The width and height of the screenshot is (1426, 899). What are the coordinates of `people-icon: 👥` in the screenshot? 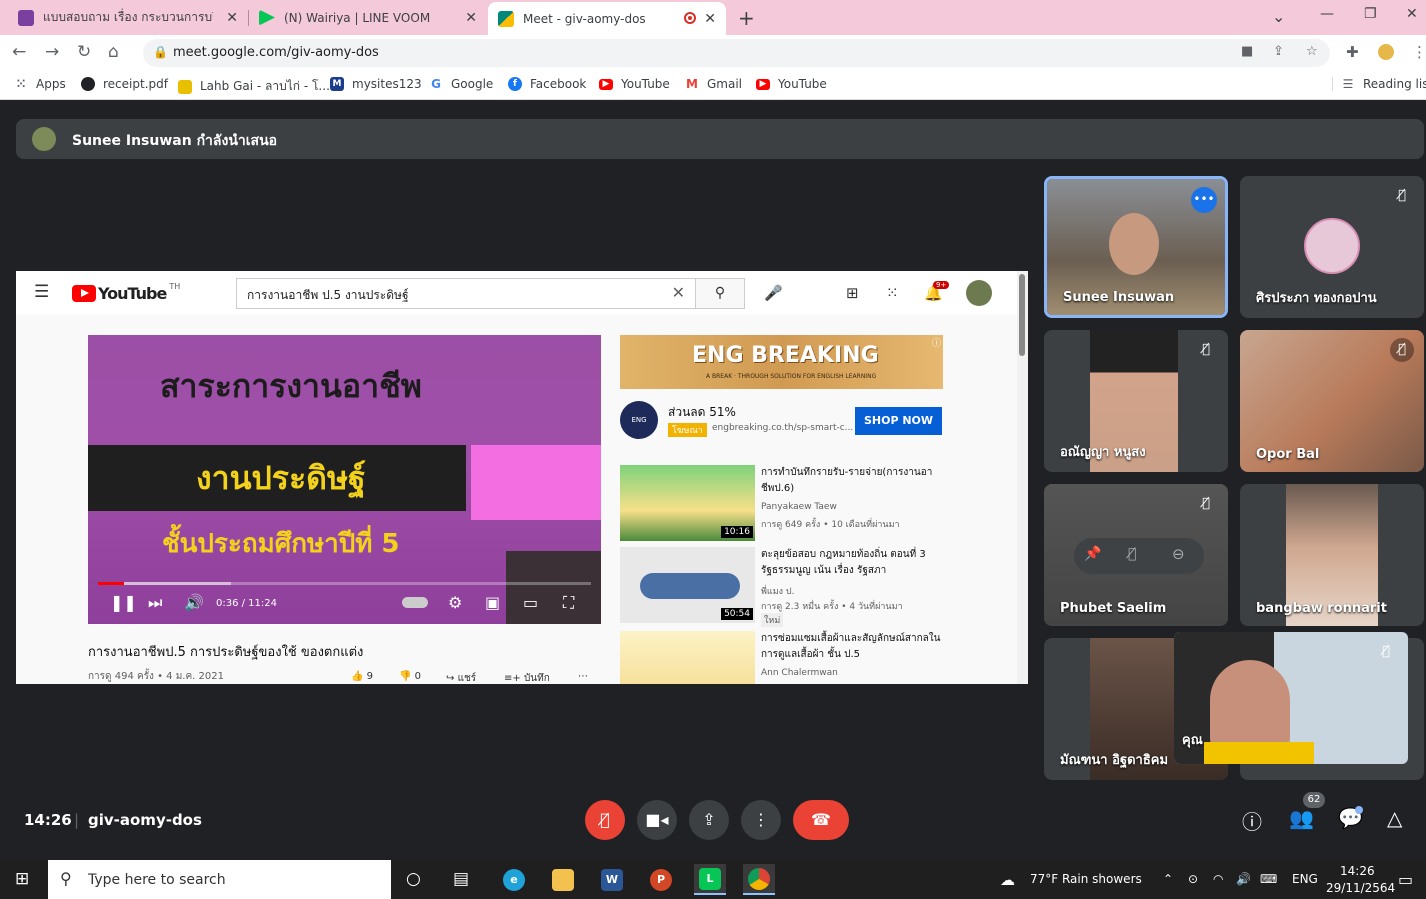 It's located at (1301, 818).